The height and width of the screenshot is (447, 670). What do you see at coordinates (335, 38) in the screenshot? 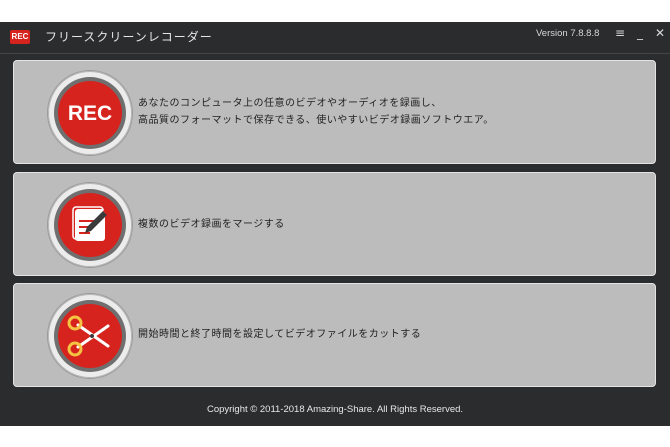
I see `title-bar: REC フリースクリーンレコーダー Version 7.8.8.8 ≡ _ ✕` at bounding box center [335, 38].